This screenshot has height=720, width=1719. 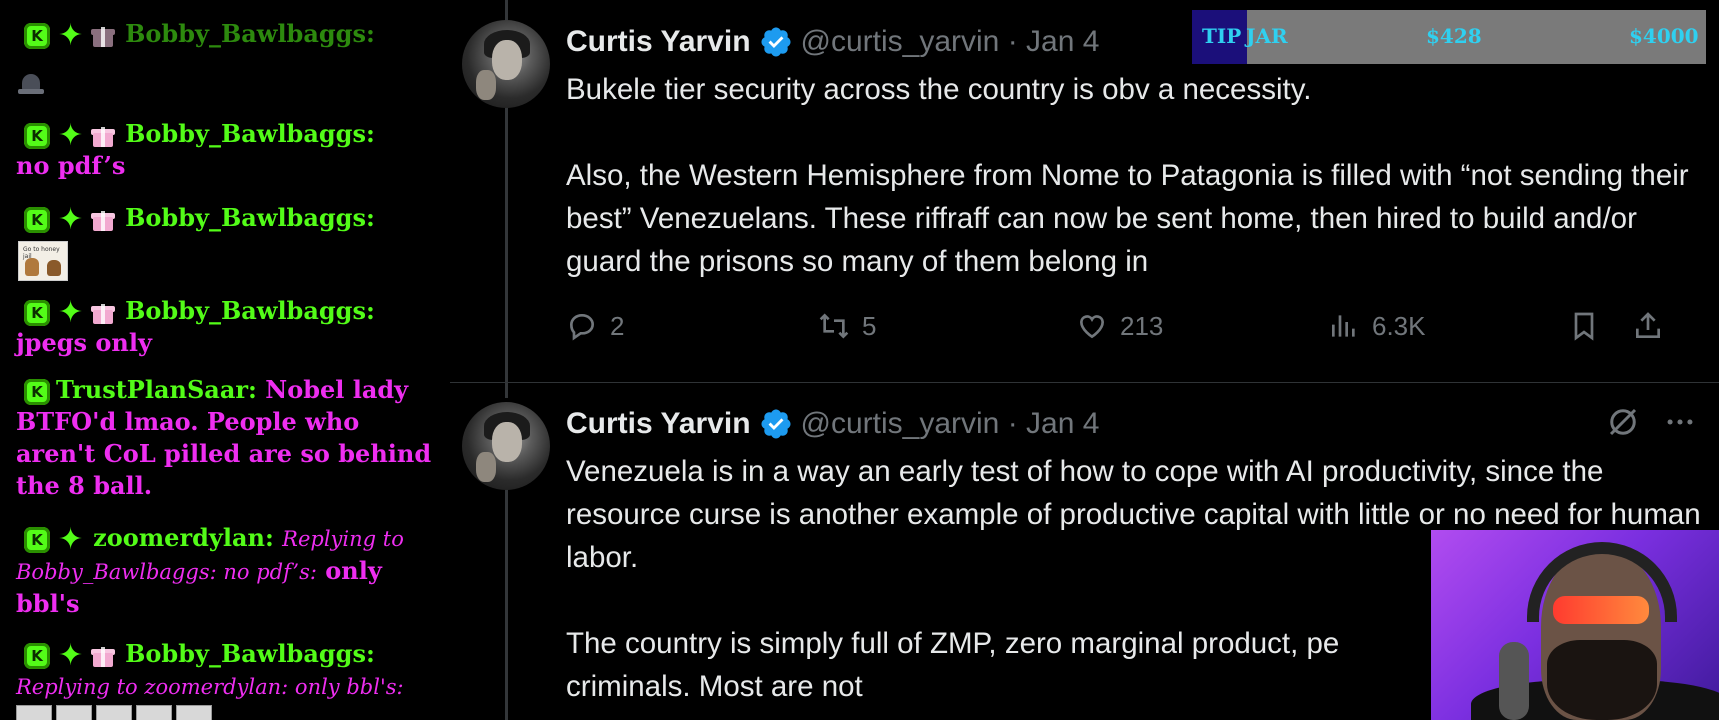 What do you see at coordinates (617, 325) in the screenshot?
I see `reply-count: 2` at bounding box center [617, 325].